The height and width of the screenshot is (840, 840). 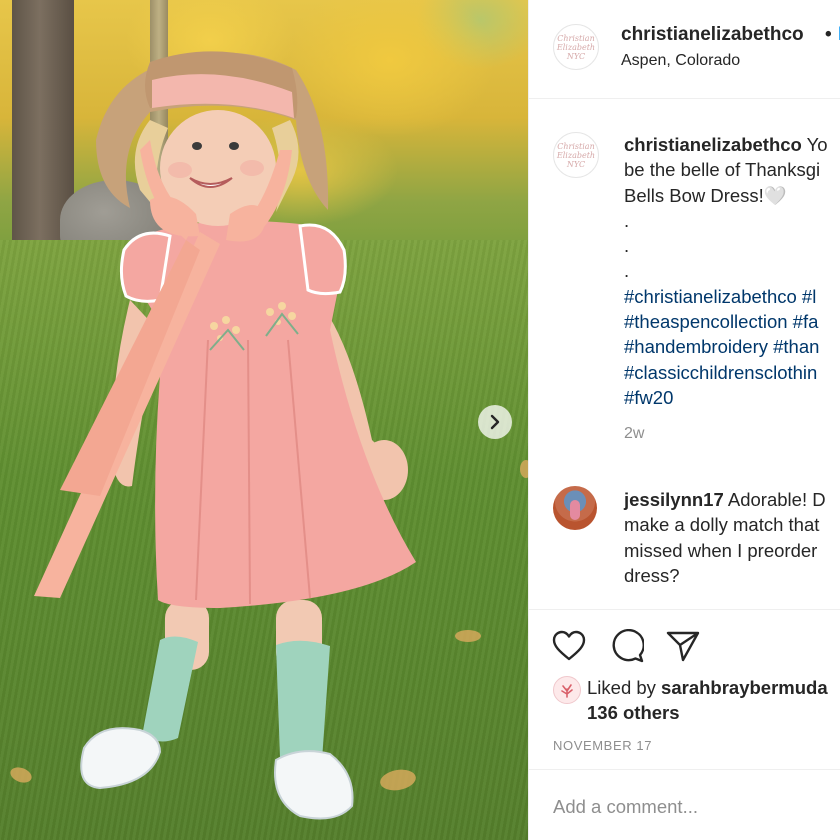 I want to click on caption-username: christianelizabethco, so click(x=713, y=144).